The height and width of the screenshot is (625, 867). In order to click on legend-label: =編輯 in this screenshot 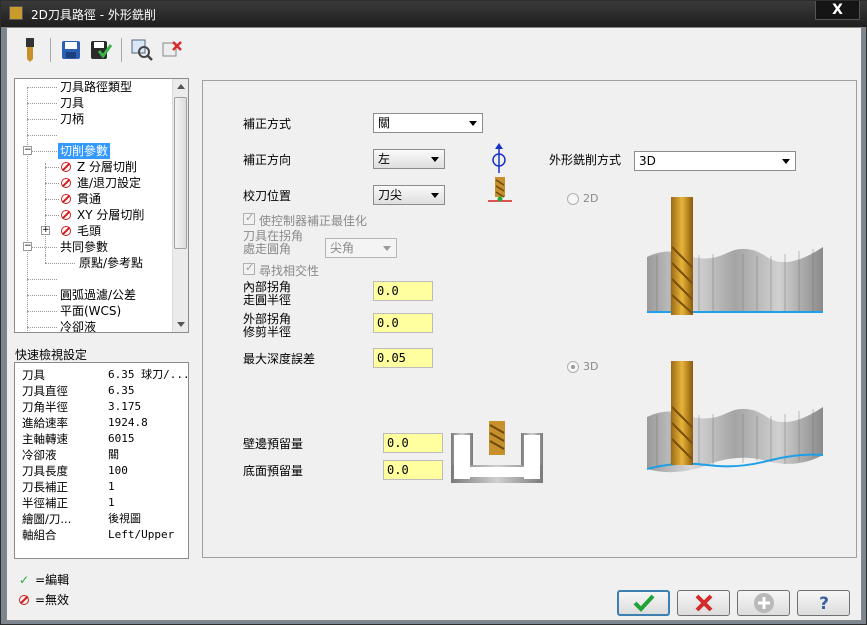, I will do `click(52, 580)`.